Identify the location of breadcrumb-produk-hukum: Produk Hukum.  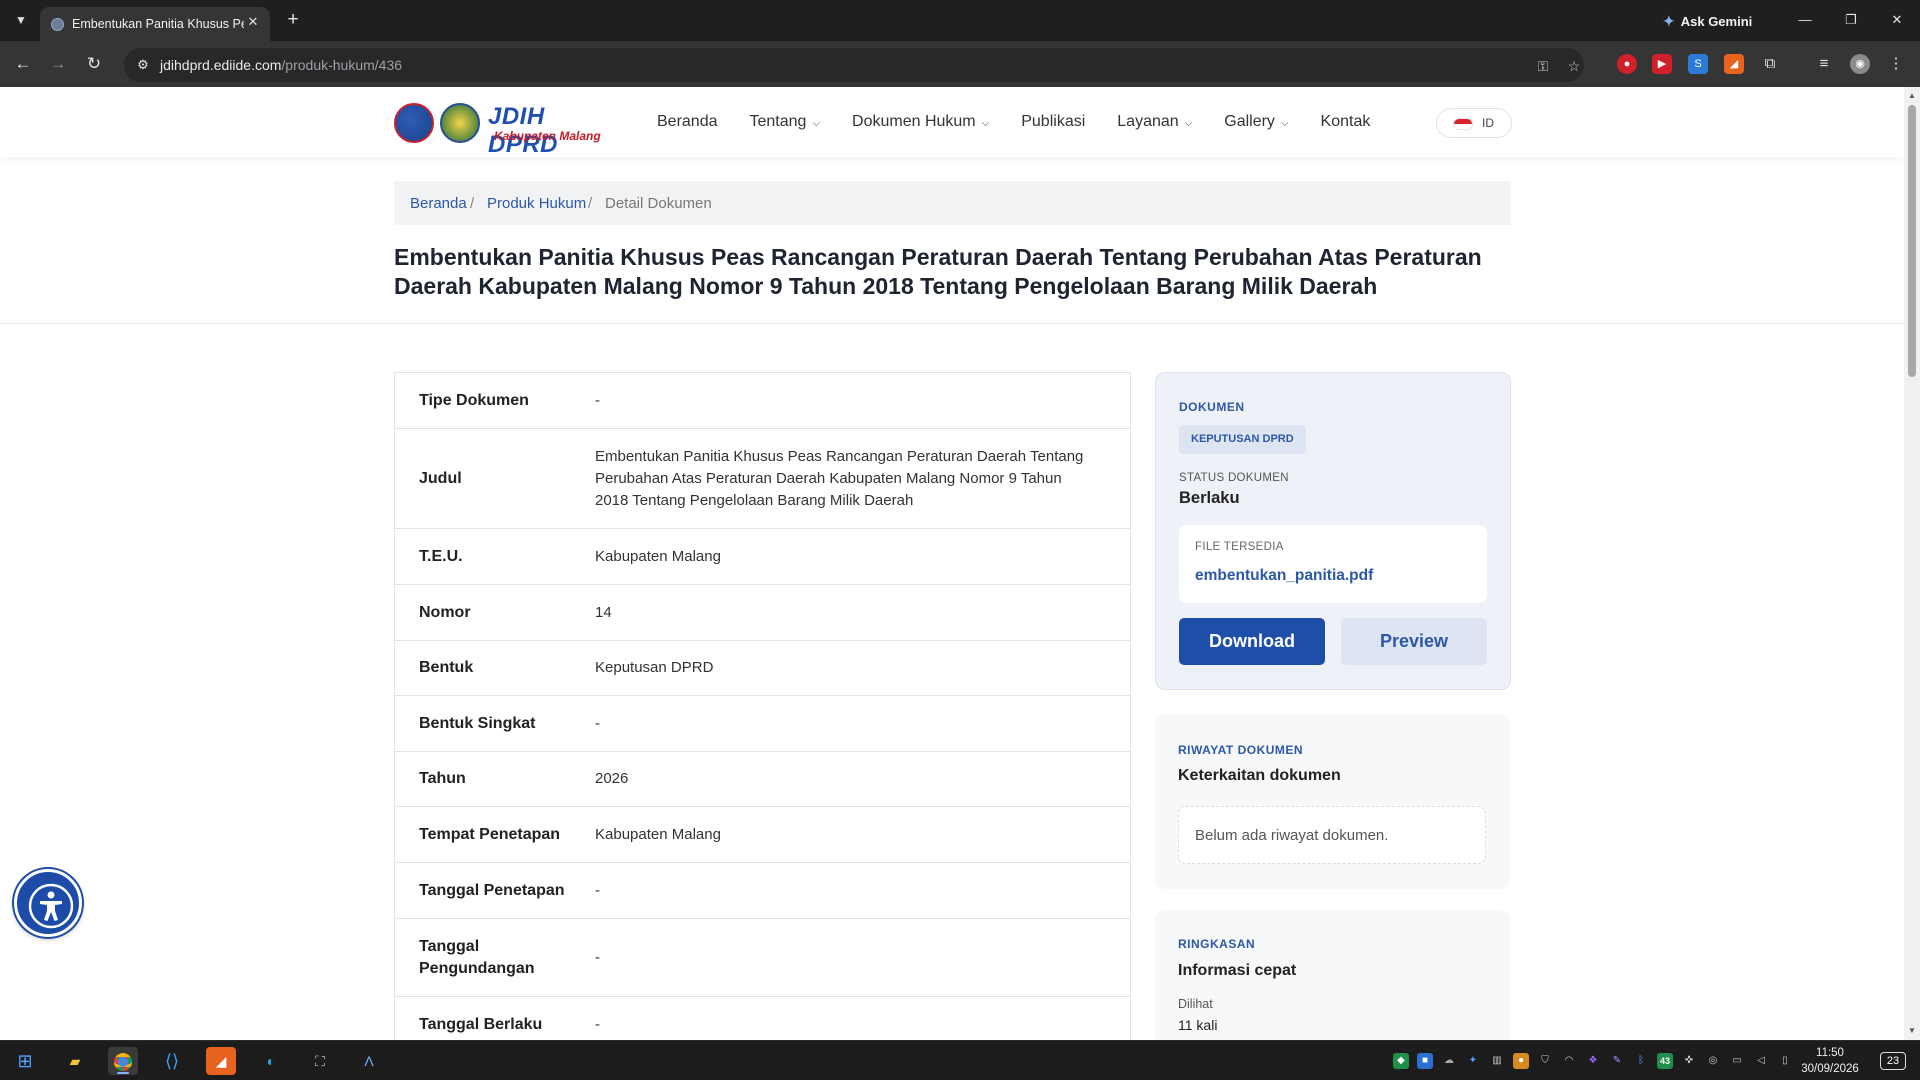
(536, 203).